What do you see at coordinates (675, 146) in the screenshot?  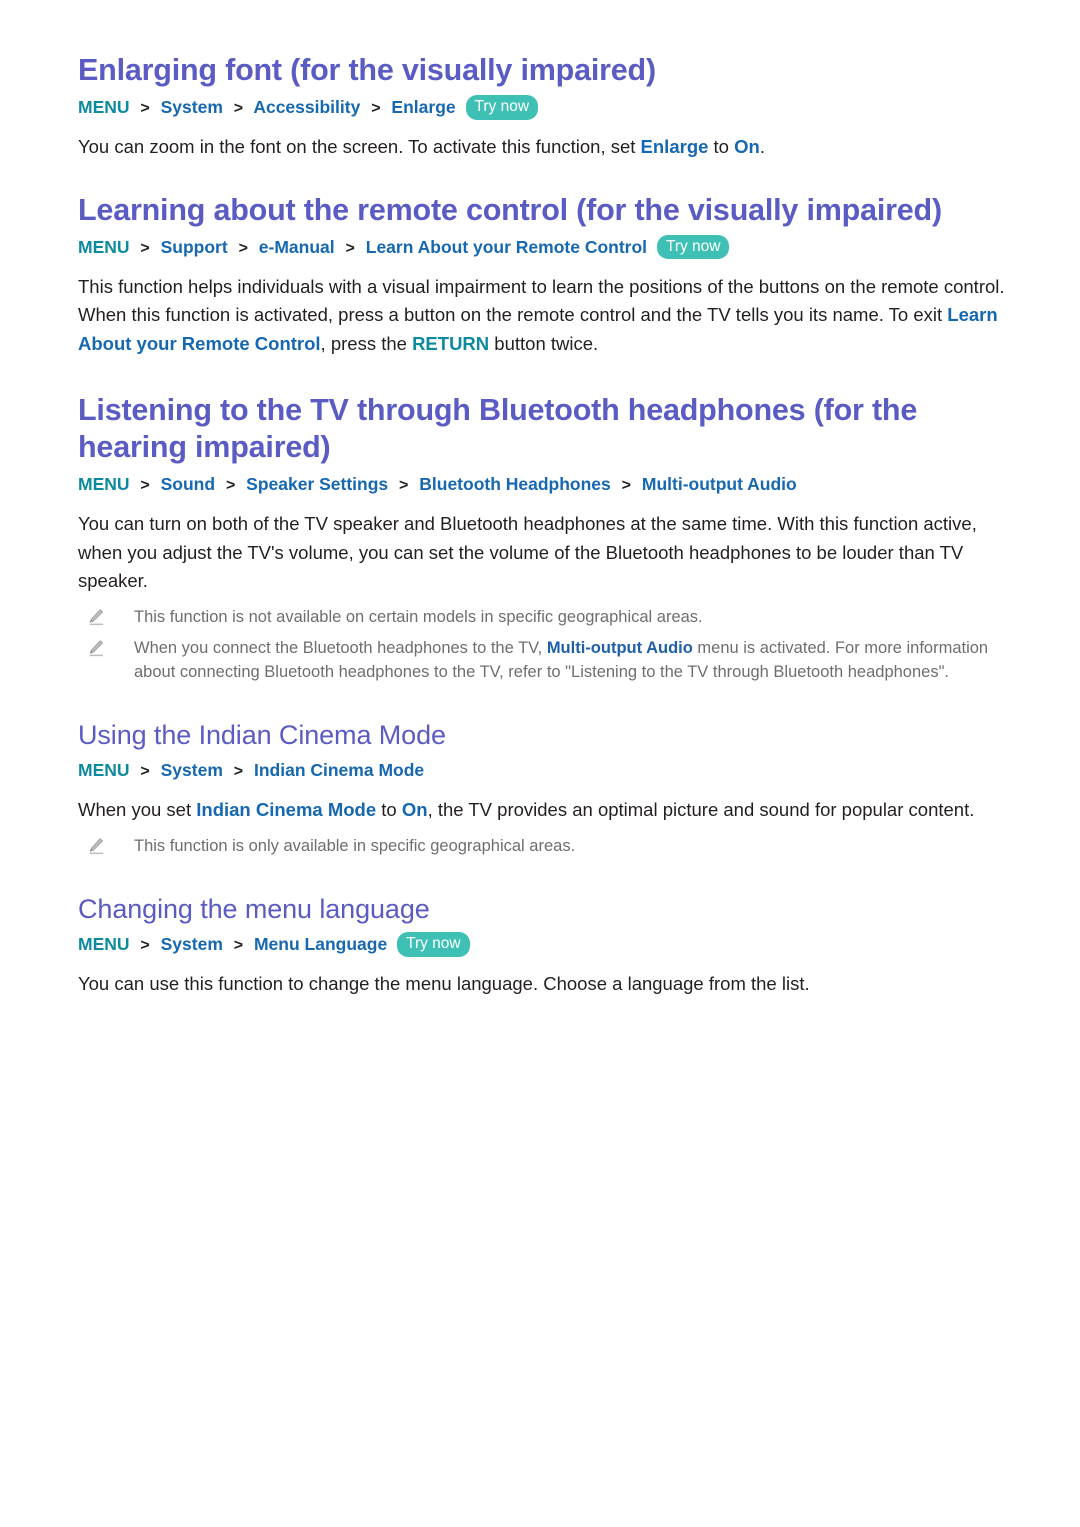 I see `inline-link-enlarge: Enlarge` at bounding box center [675, 146].